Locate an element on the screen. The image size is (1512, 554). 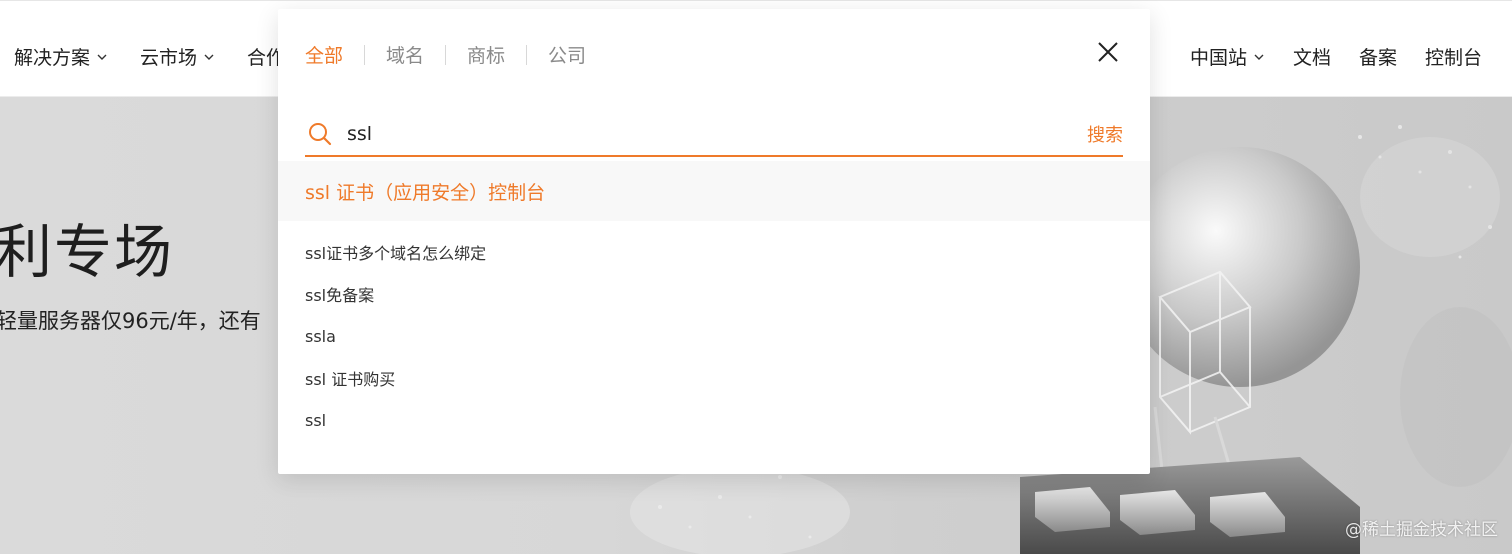
nav-item-label: 中国站 is located at coordinates (1218, 58).